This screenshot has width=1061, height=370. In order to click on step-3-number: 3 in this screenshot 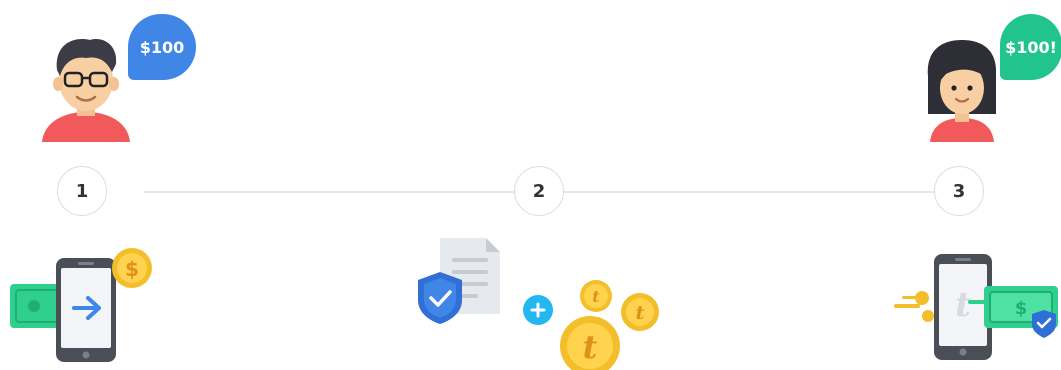, I will do `click(959, 191)`.